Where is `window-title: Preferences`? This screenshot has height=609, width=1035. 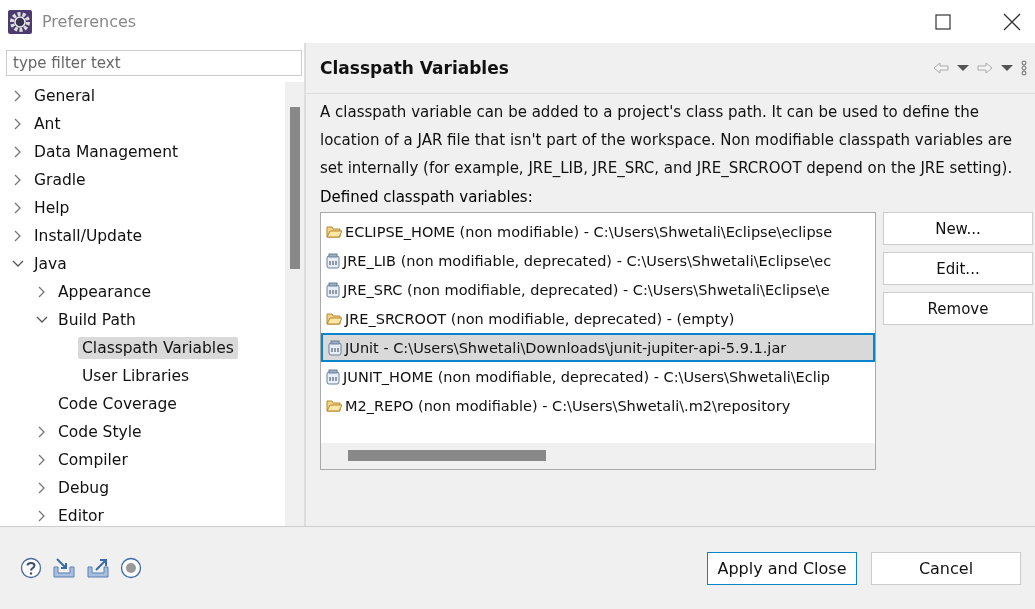
window-title: Preferences is located at coordinates (89, 21).